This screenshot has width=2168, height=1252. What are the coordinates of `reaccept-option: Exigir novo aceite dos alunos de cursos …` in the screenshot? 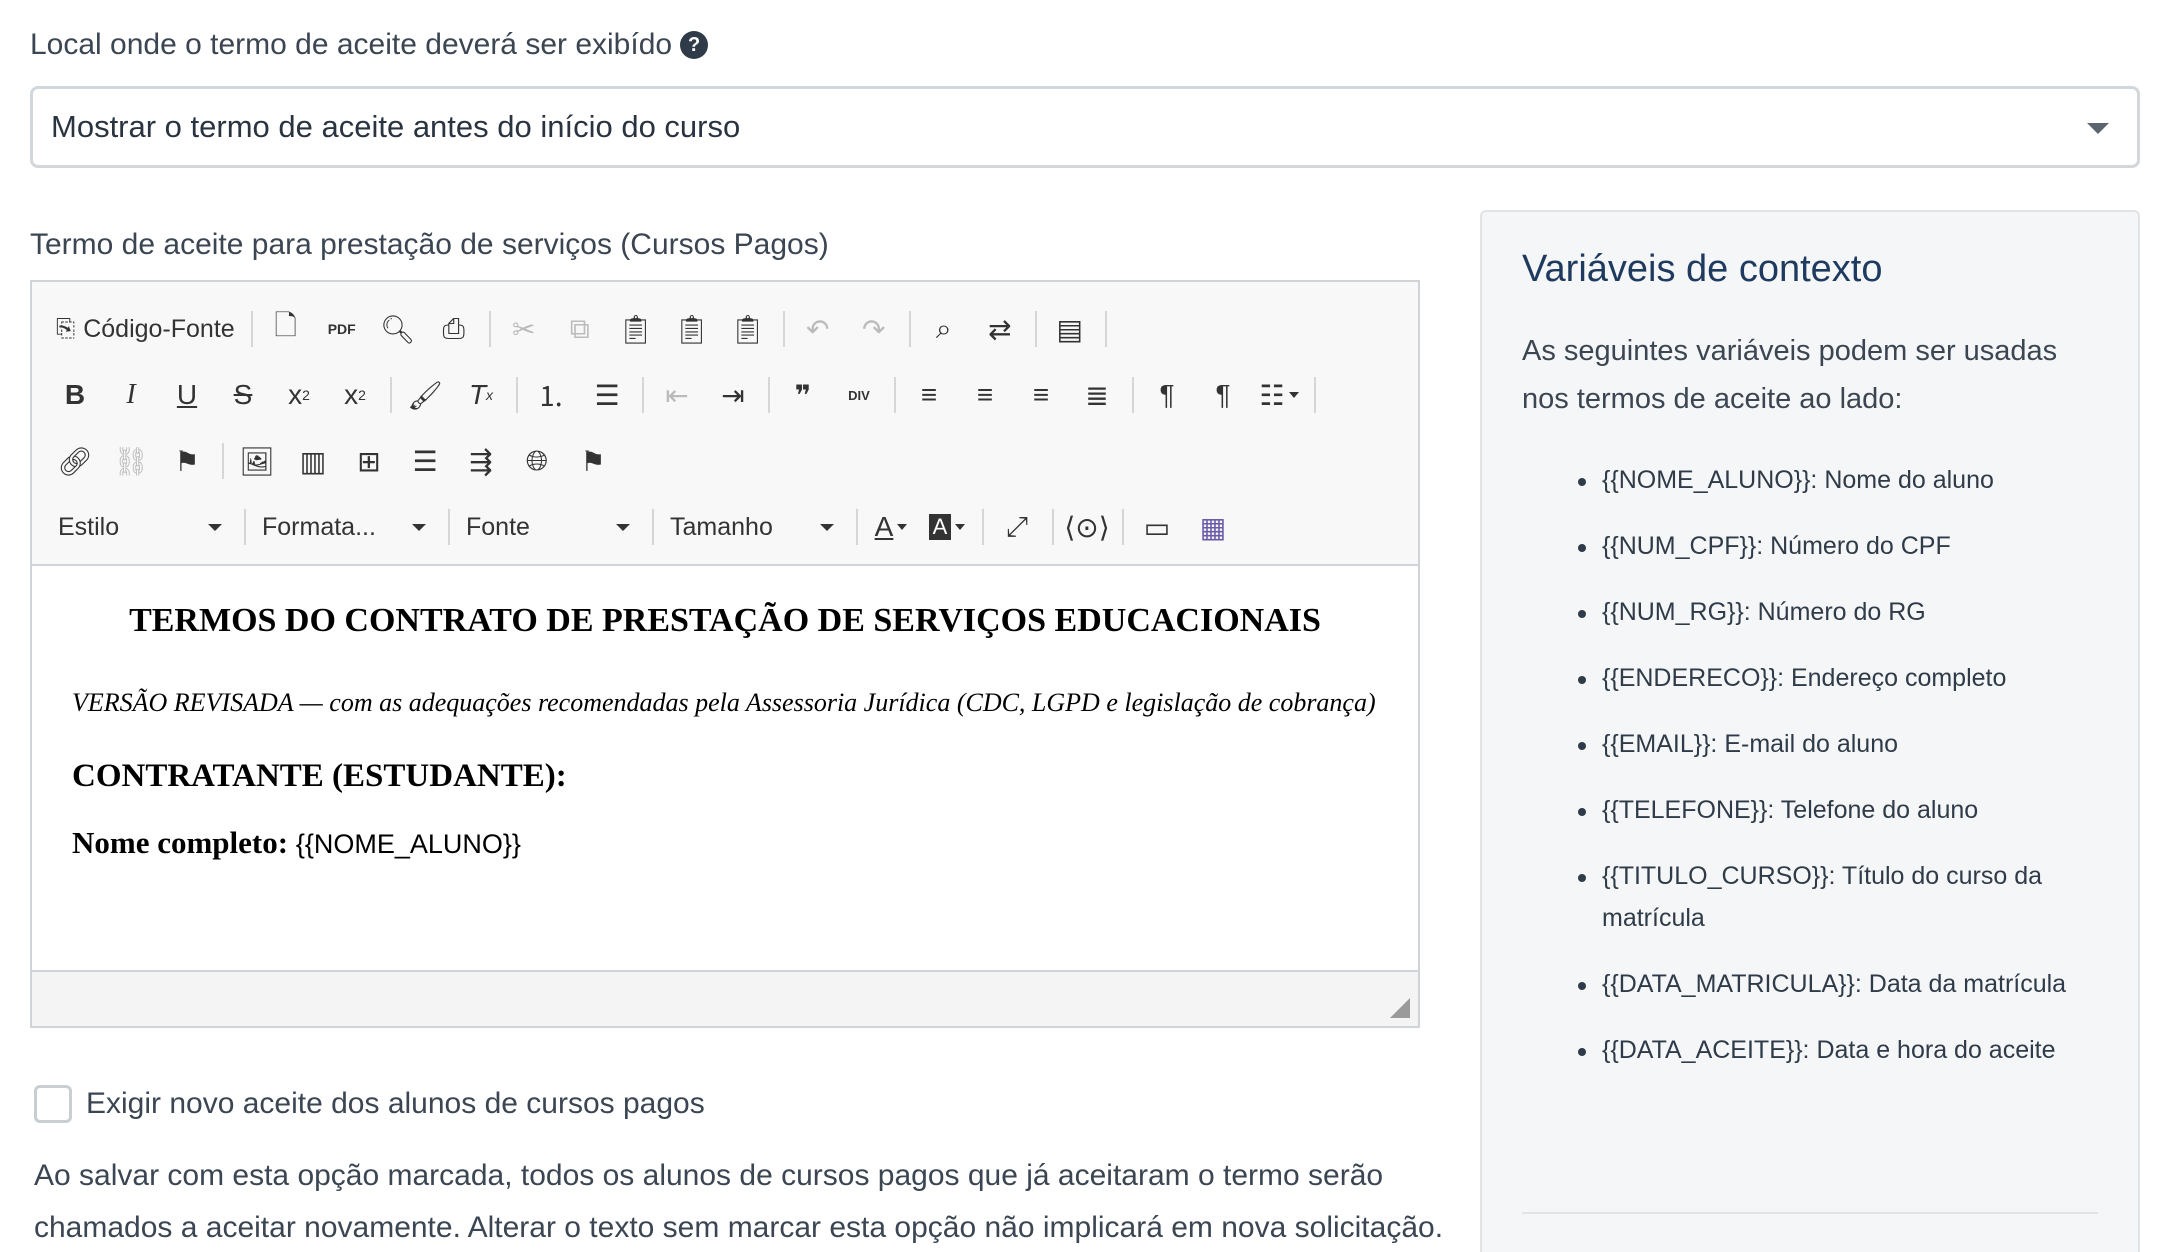 It's located at (369, 1104).